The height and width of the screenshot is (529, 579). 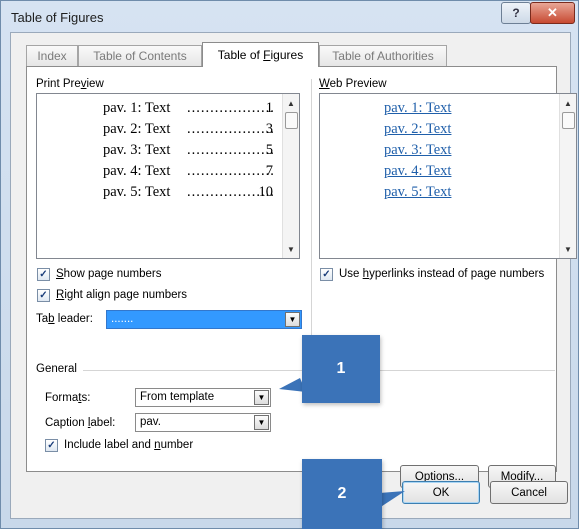 I want to click on callout-arrows, so click(x=342, y=444).